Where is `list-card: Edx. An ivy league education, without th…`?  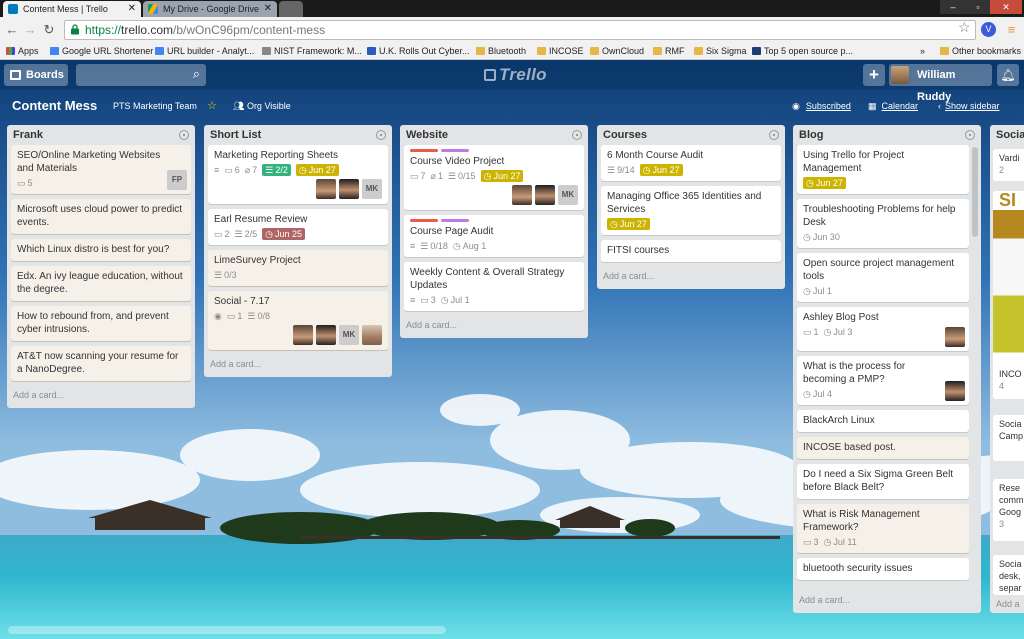
list-card: Edx. An ivy league education, without th… is located at coordinates (101, 283).